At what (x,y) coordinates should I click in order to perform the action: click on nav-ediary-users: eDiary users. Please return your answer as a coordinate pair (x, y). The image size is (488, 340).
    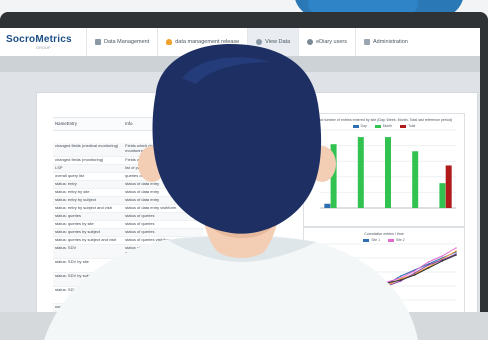
    Looking at the image, I should click on (326, 42).